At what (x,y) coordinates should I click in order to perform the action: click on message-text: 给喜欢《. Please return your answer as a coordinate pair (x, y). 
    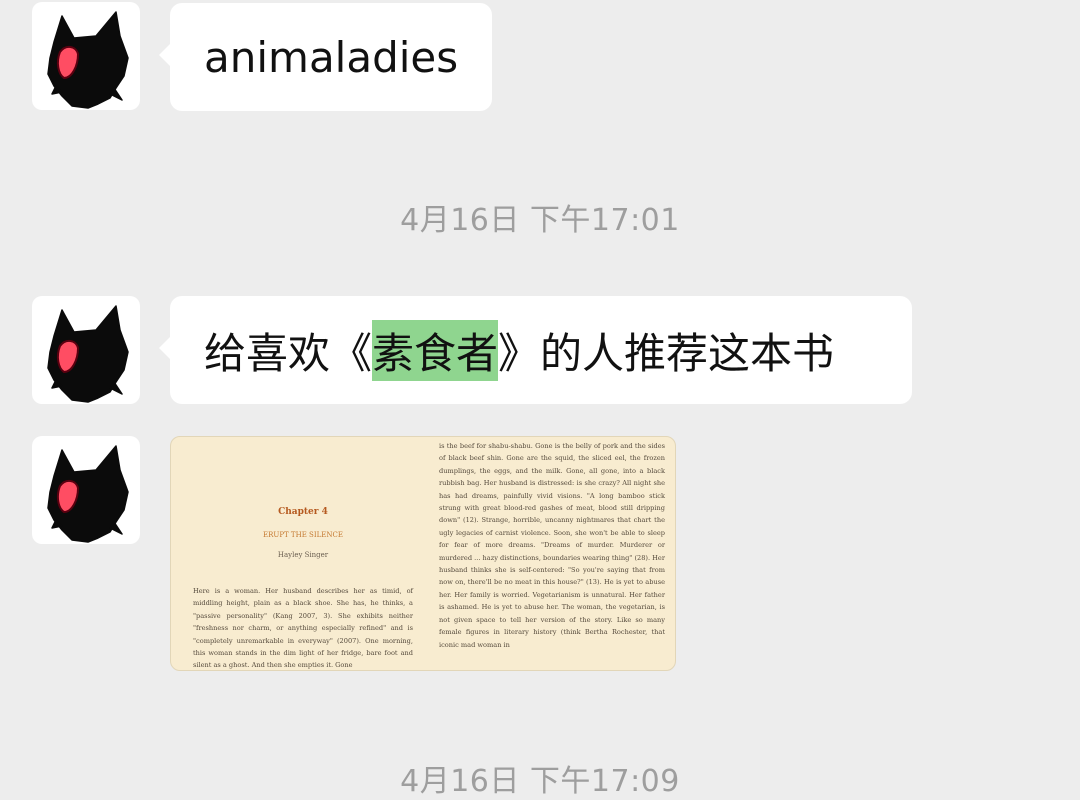
    Looking at the image, I should click on (288, 353).